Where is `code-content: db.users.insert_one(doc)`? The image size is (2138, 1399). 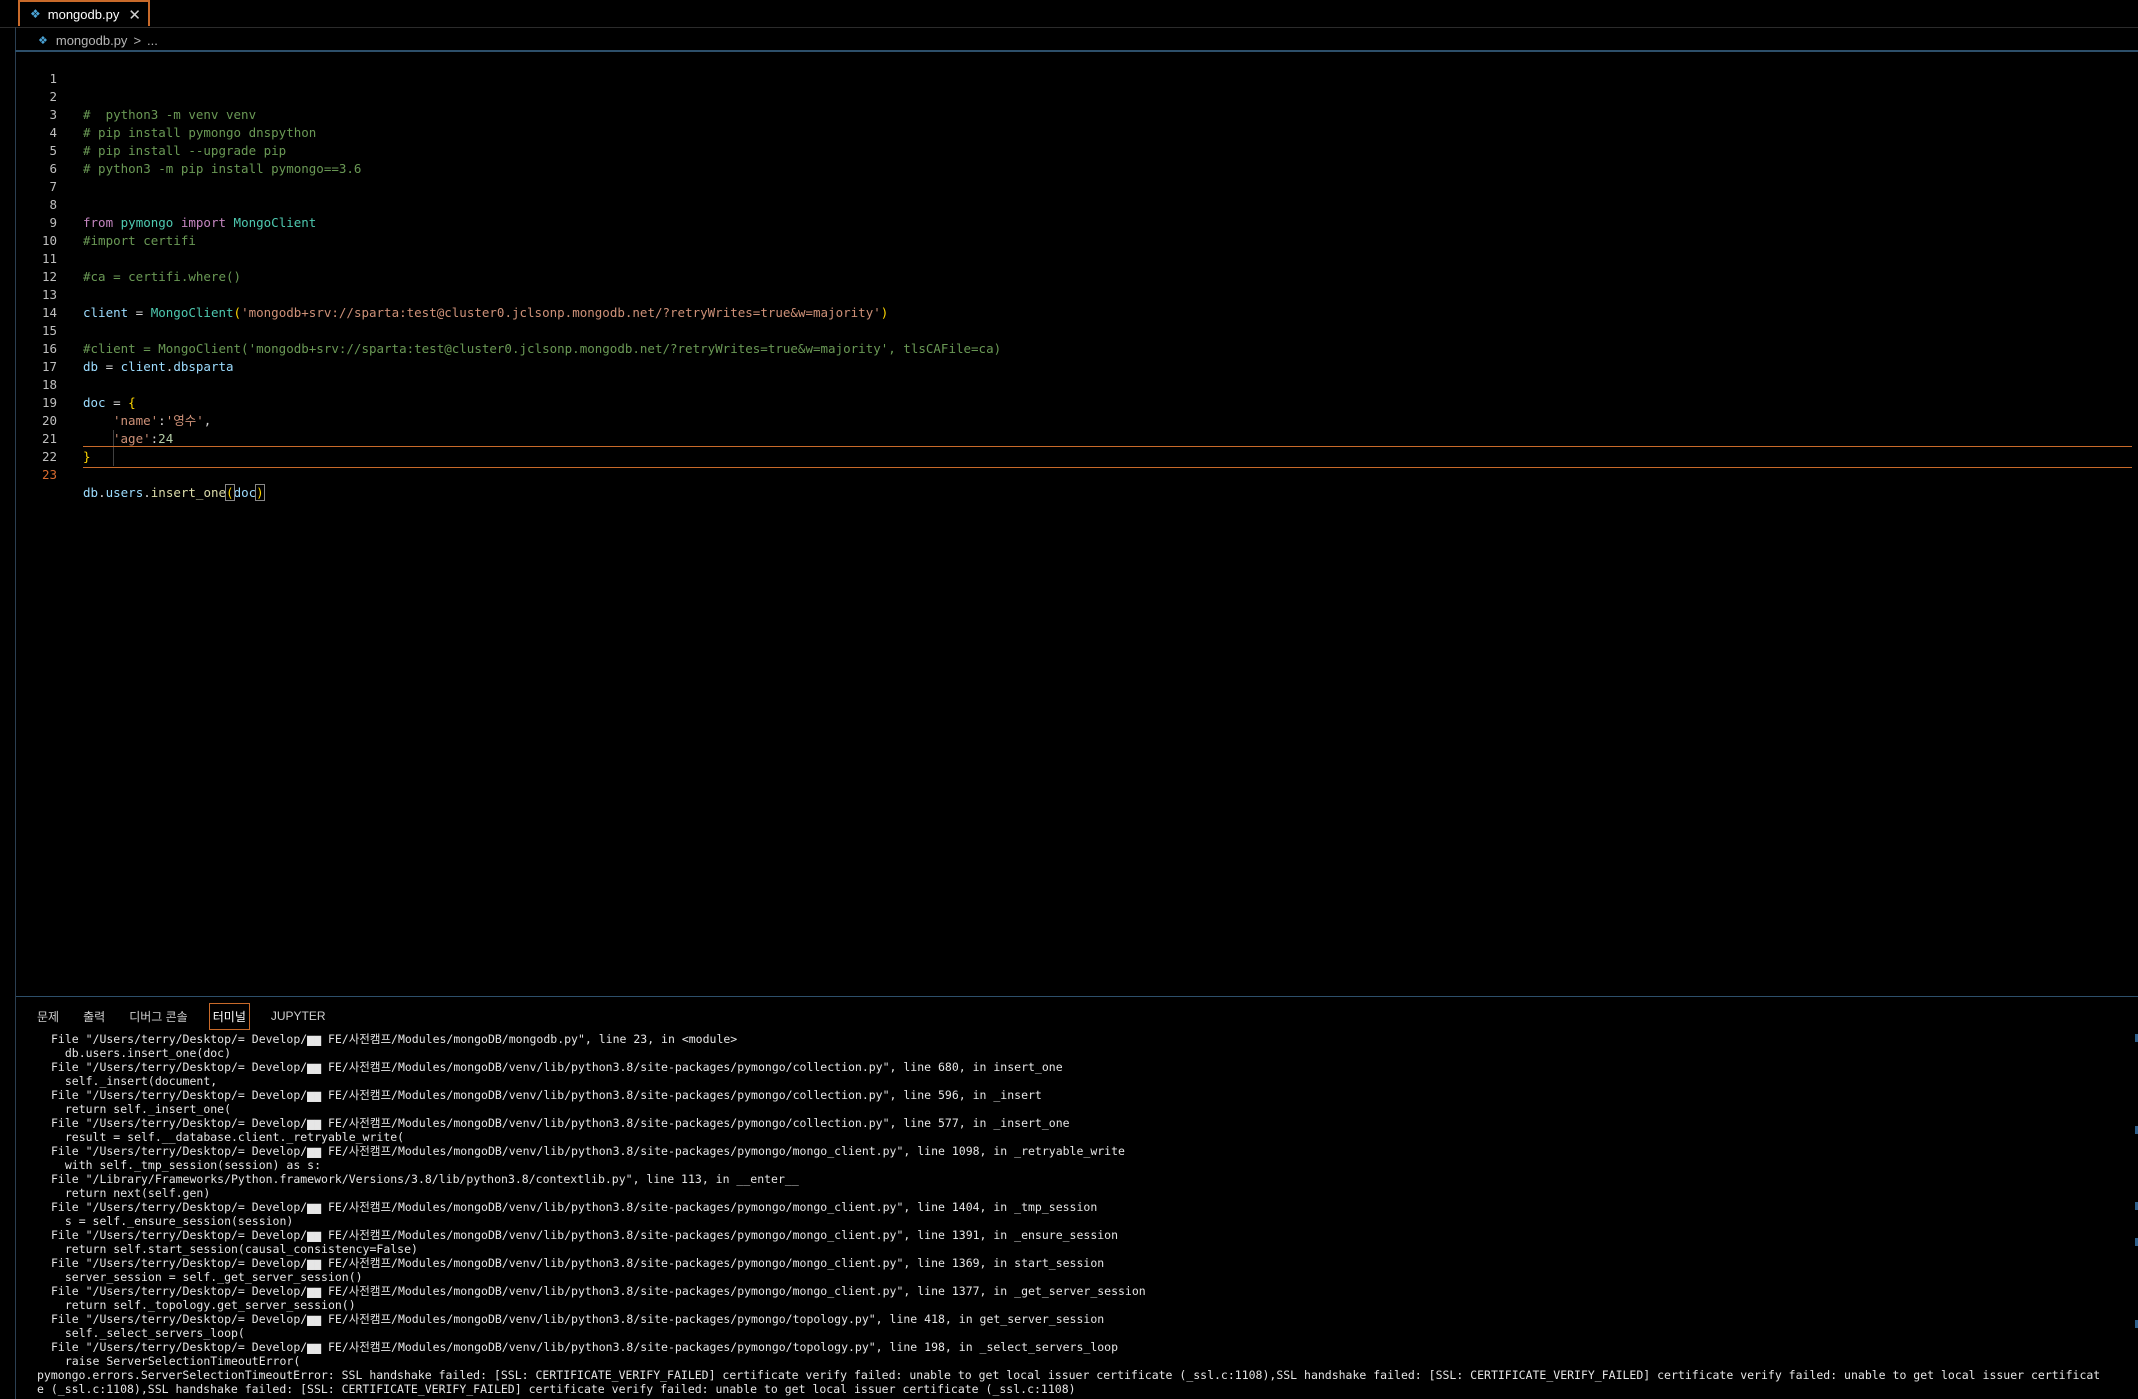
code-content: db.users.insert_one(doc) is located at coordinates (174, 493).